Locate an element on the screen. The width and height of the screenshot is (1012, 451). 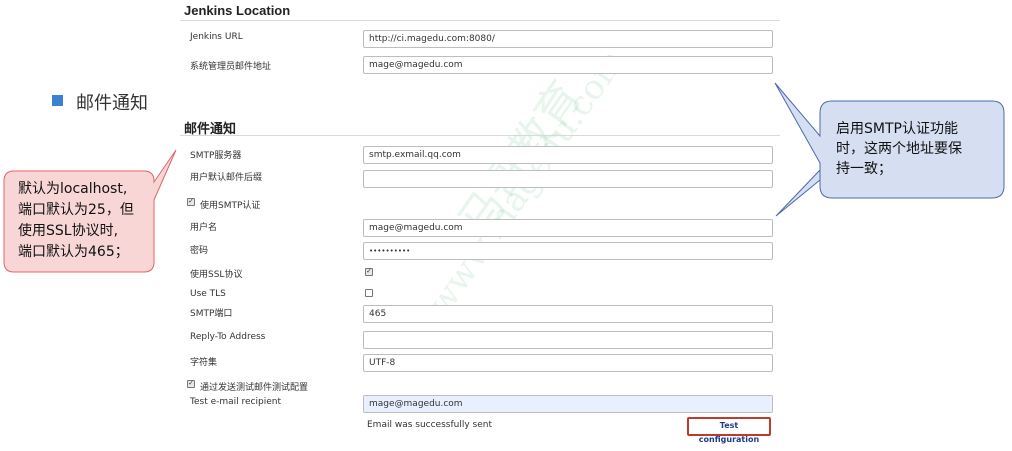
test-configuration-button: Test configuration is located at coordinates (729, 430).